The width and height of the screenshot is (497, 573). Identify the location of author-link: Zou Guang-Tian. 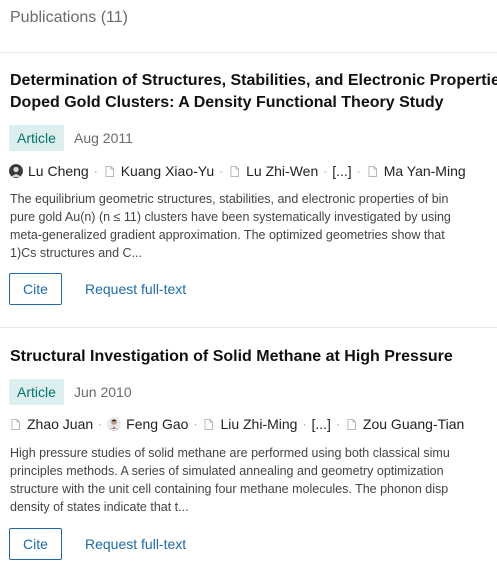
(404, 424).